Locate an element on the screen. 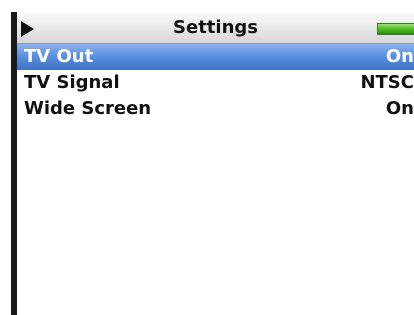 The height and width of the screenshot is (315, 414). settings-row-tv-out: TV Out On is located at coordinates (215, 57).